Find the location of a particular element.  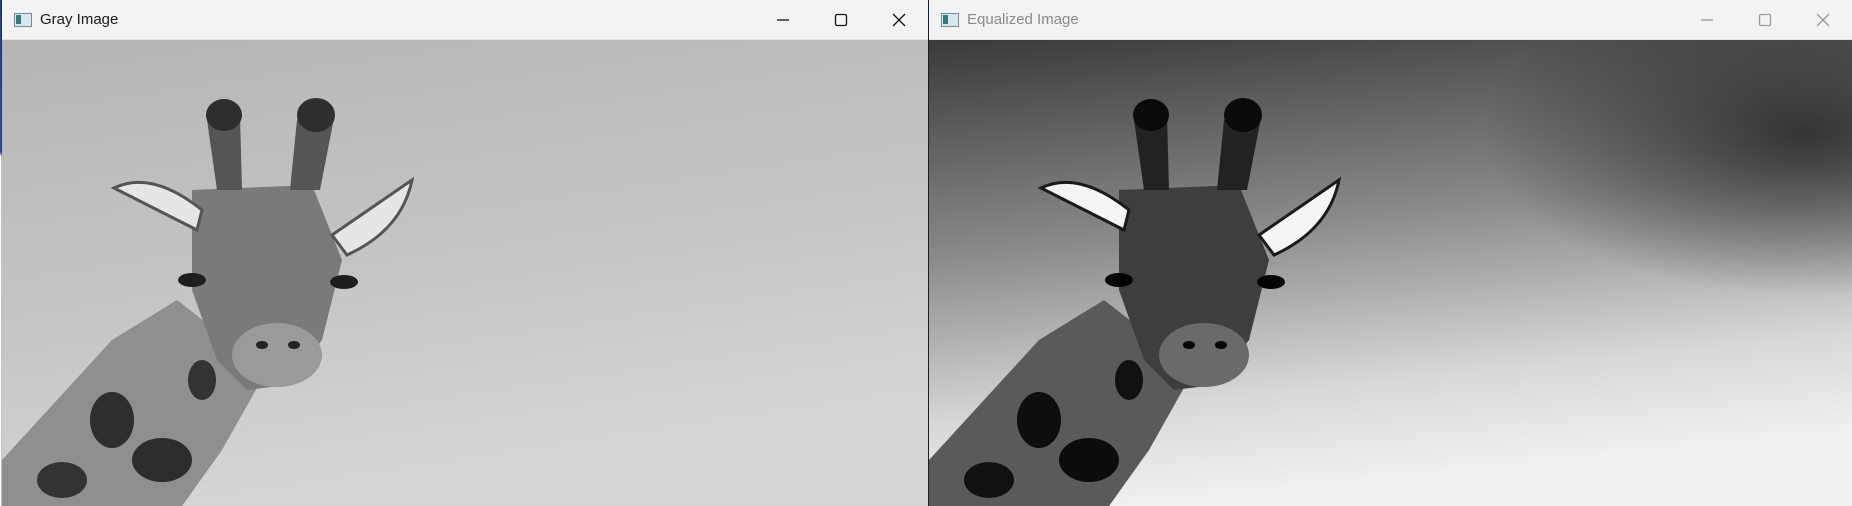

equalized-window-title: Equalized Image is located at coordinates (1023, 19).